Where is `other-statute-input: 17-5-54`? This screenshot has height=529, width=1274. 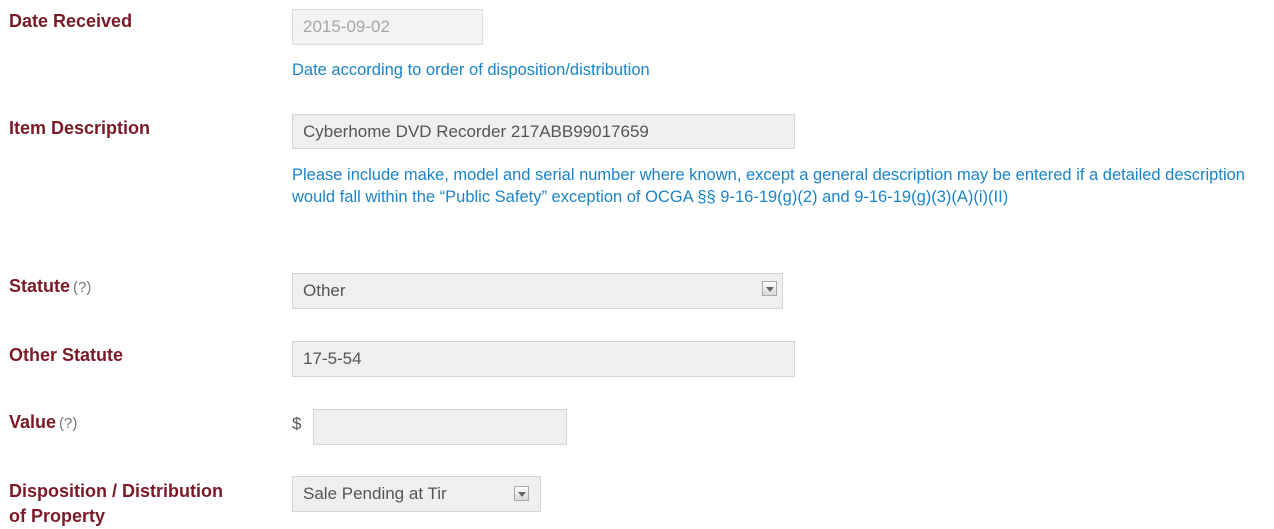 other-statute-input: 17-5-54 is located at coordinates (543, 359).